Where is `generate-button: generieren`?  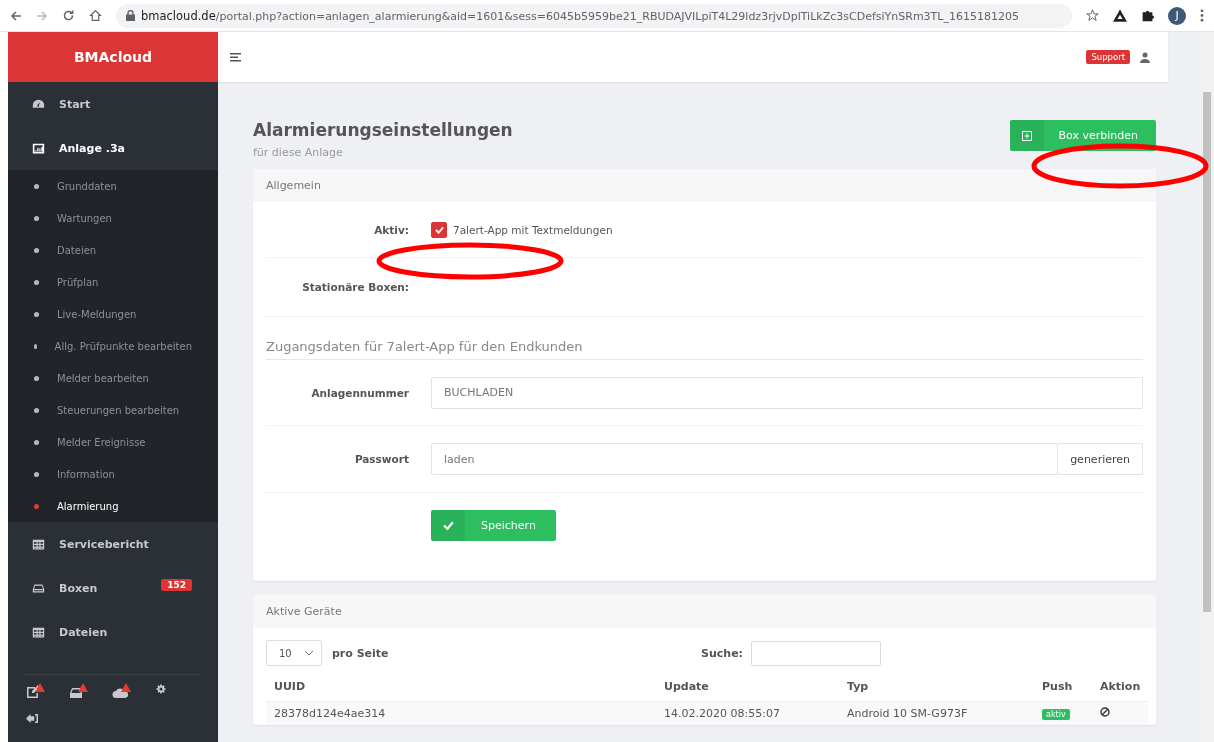
generate-button: generieren is located at coordinates (1100, 459).